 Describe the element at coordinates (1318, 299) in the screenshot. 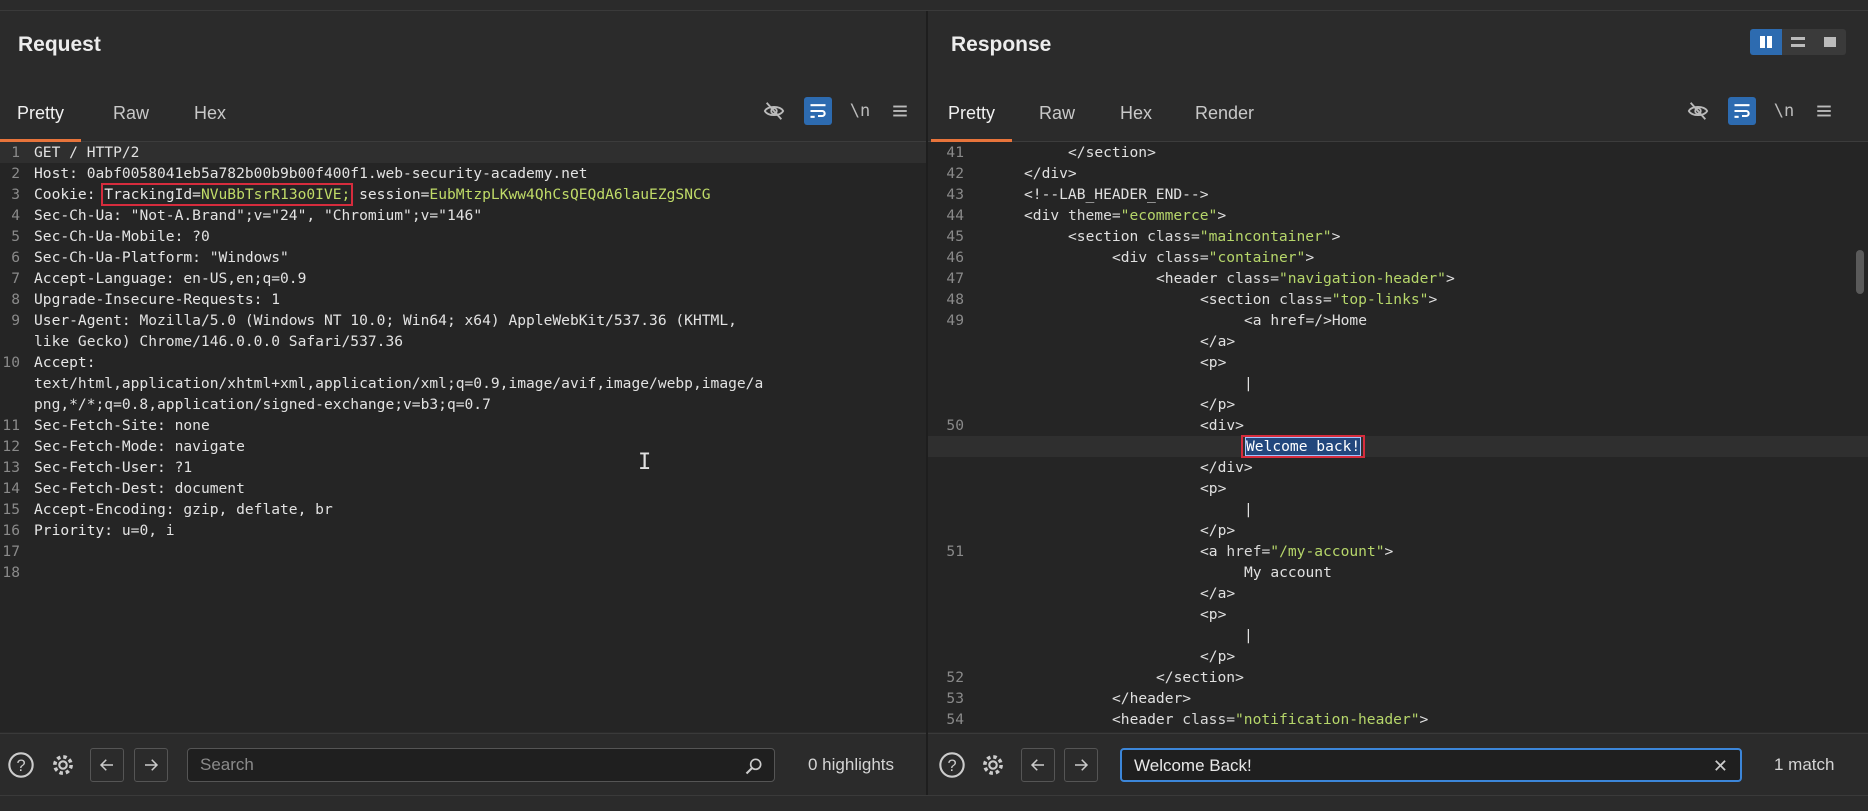

I see `code-text: <section class="top-links">` at that location.